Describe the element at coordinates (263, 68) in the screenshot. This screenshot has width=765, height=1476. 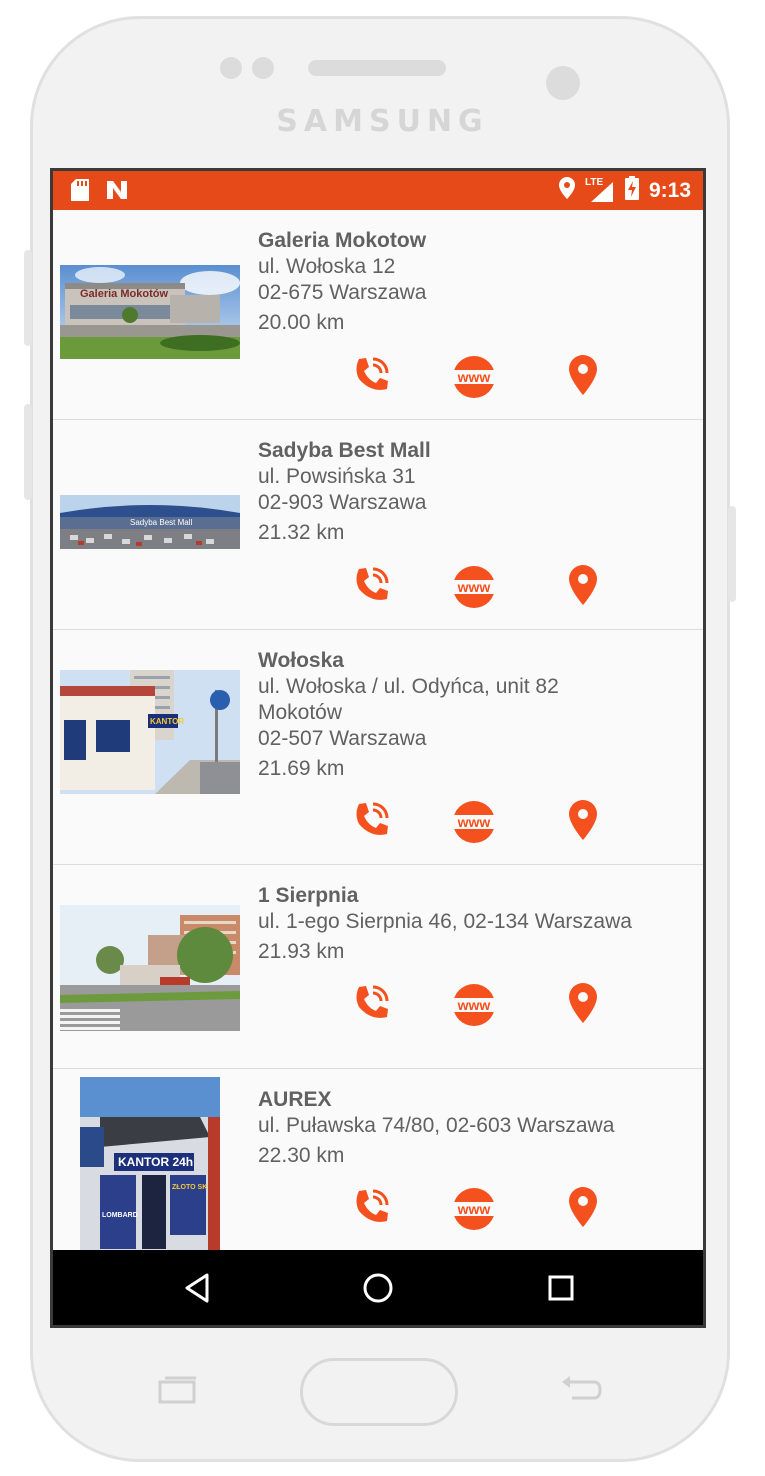
I see `proximity-sensor` at that location.